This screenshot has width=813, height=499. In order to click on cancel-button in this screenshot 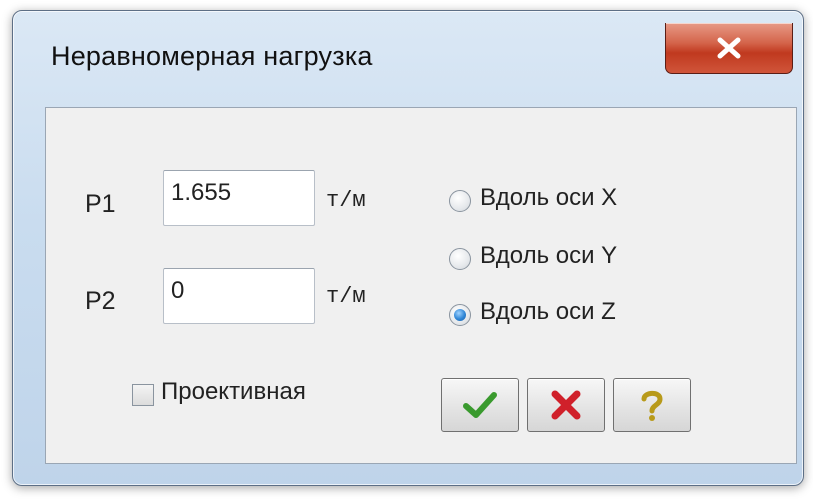, I will do `click(566, 405)`.